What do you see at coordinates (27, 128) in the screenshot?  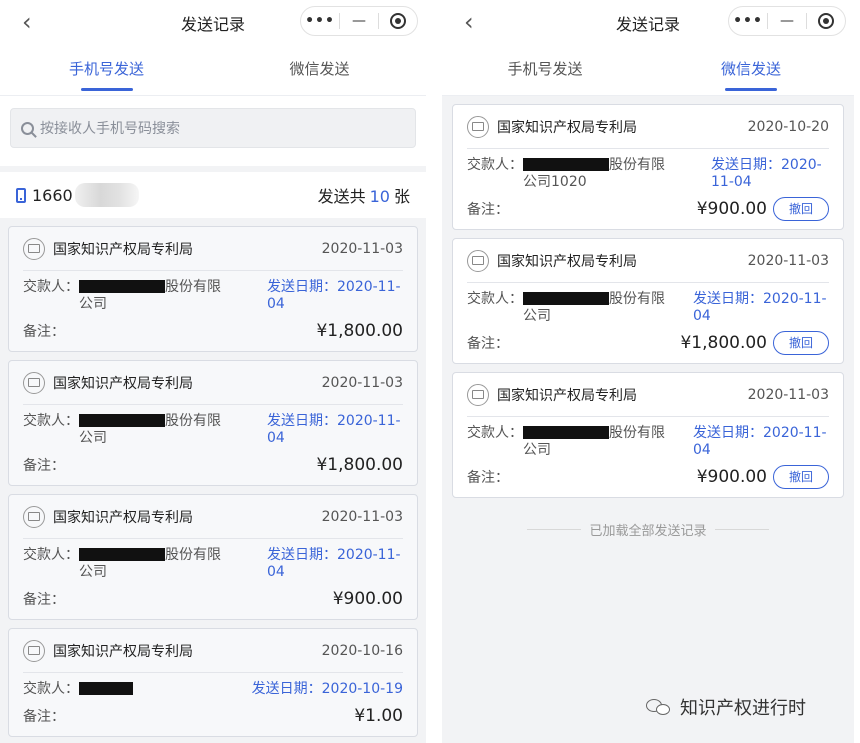 I see `search-icon` at bounding box center [27, 128].